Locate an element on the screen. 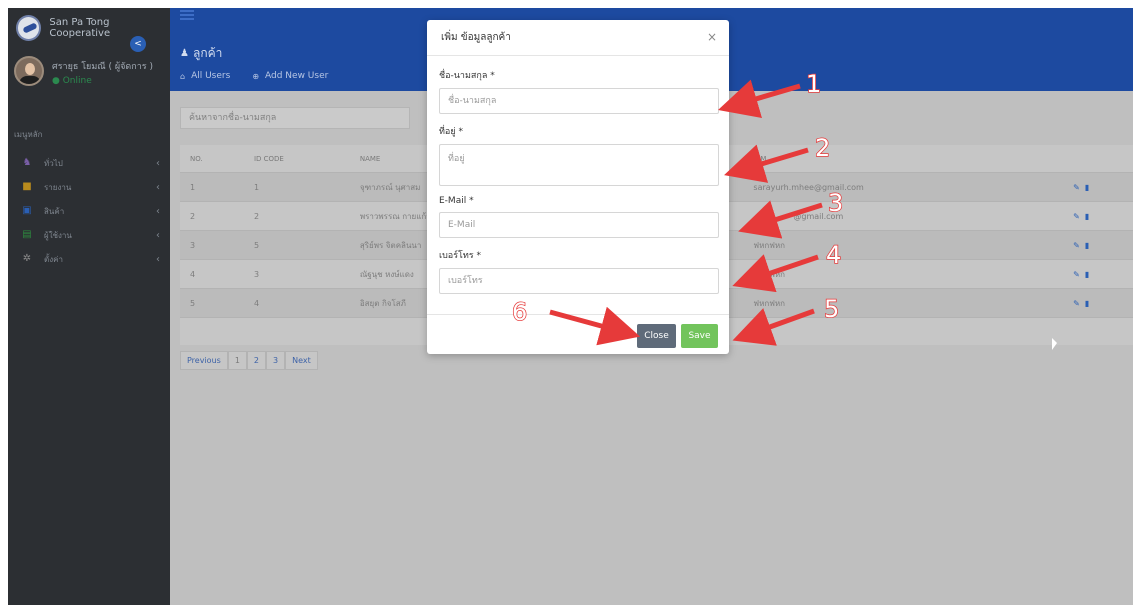  column-header-id: ID CODE is located at coordinates (268, 158).